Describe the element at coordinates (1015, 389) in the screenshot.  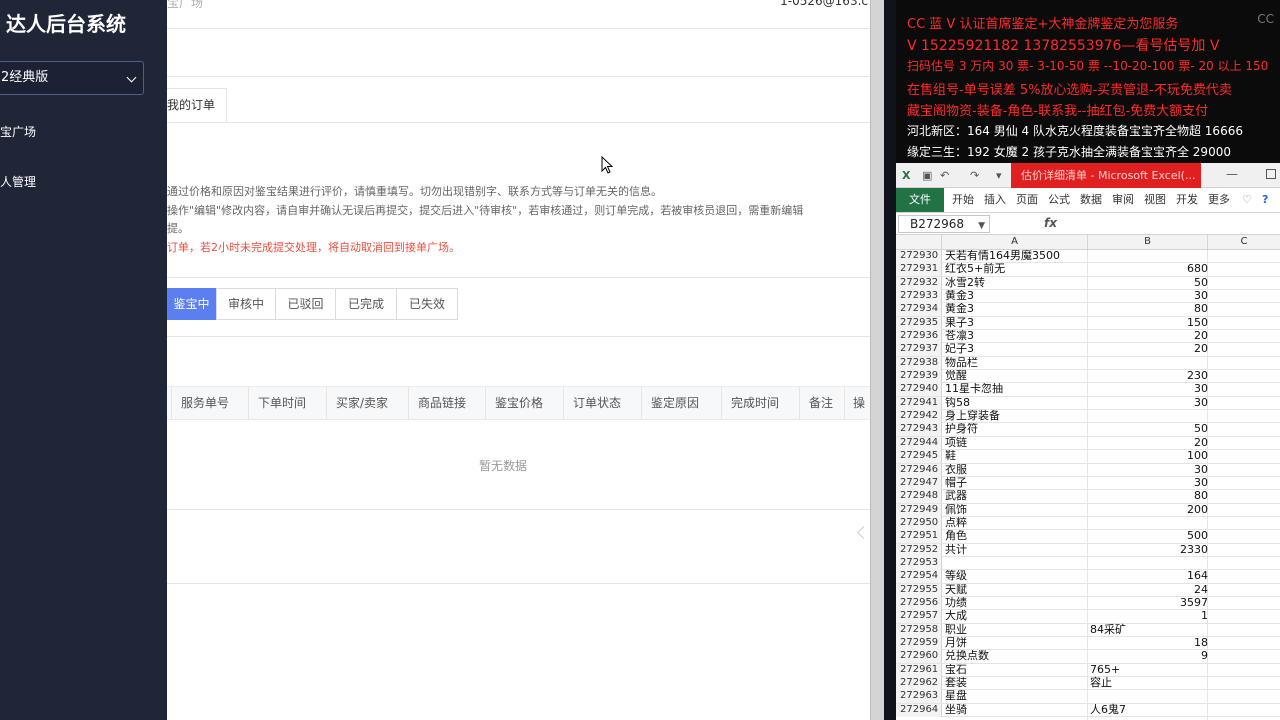
I see `cell-a: 11星卡忽抽` at that location.